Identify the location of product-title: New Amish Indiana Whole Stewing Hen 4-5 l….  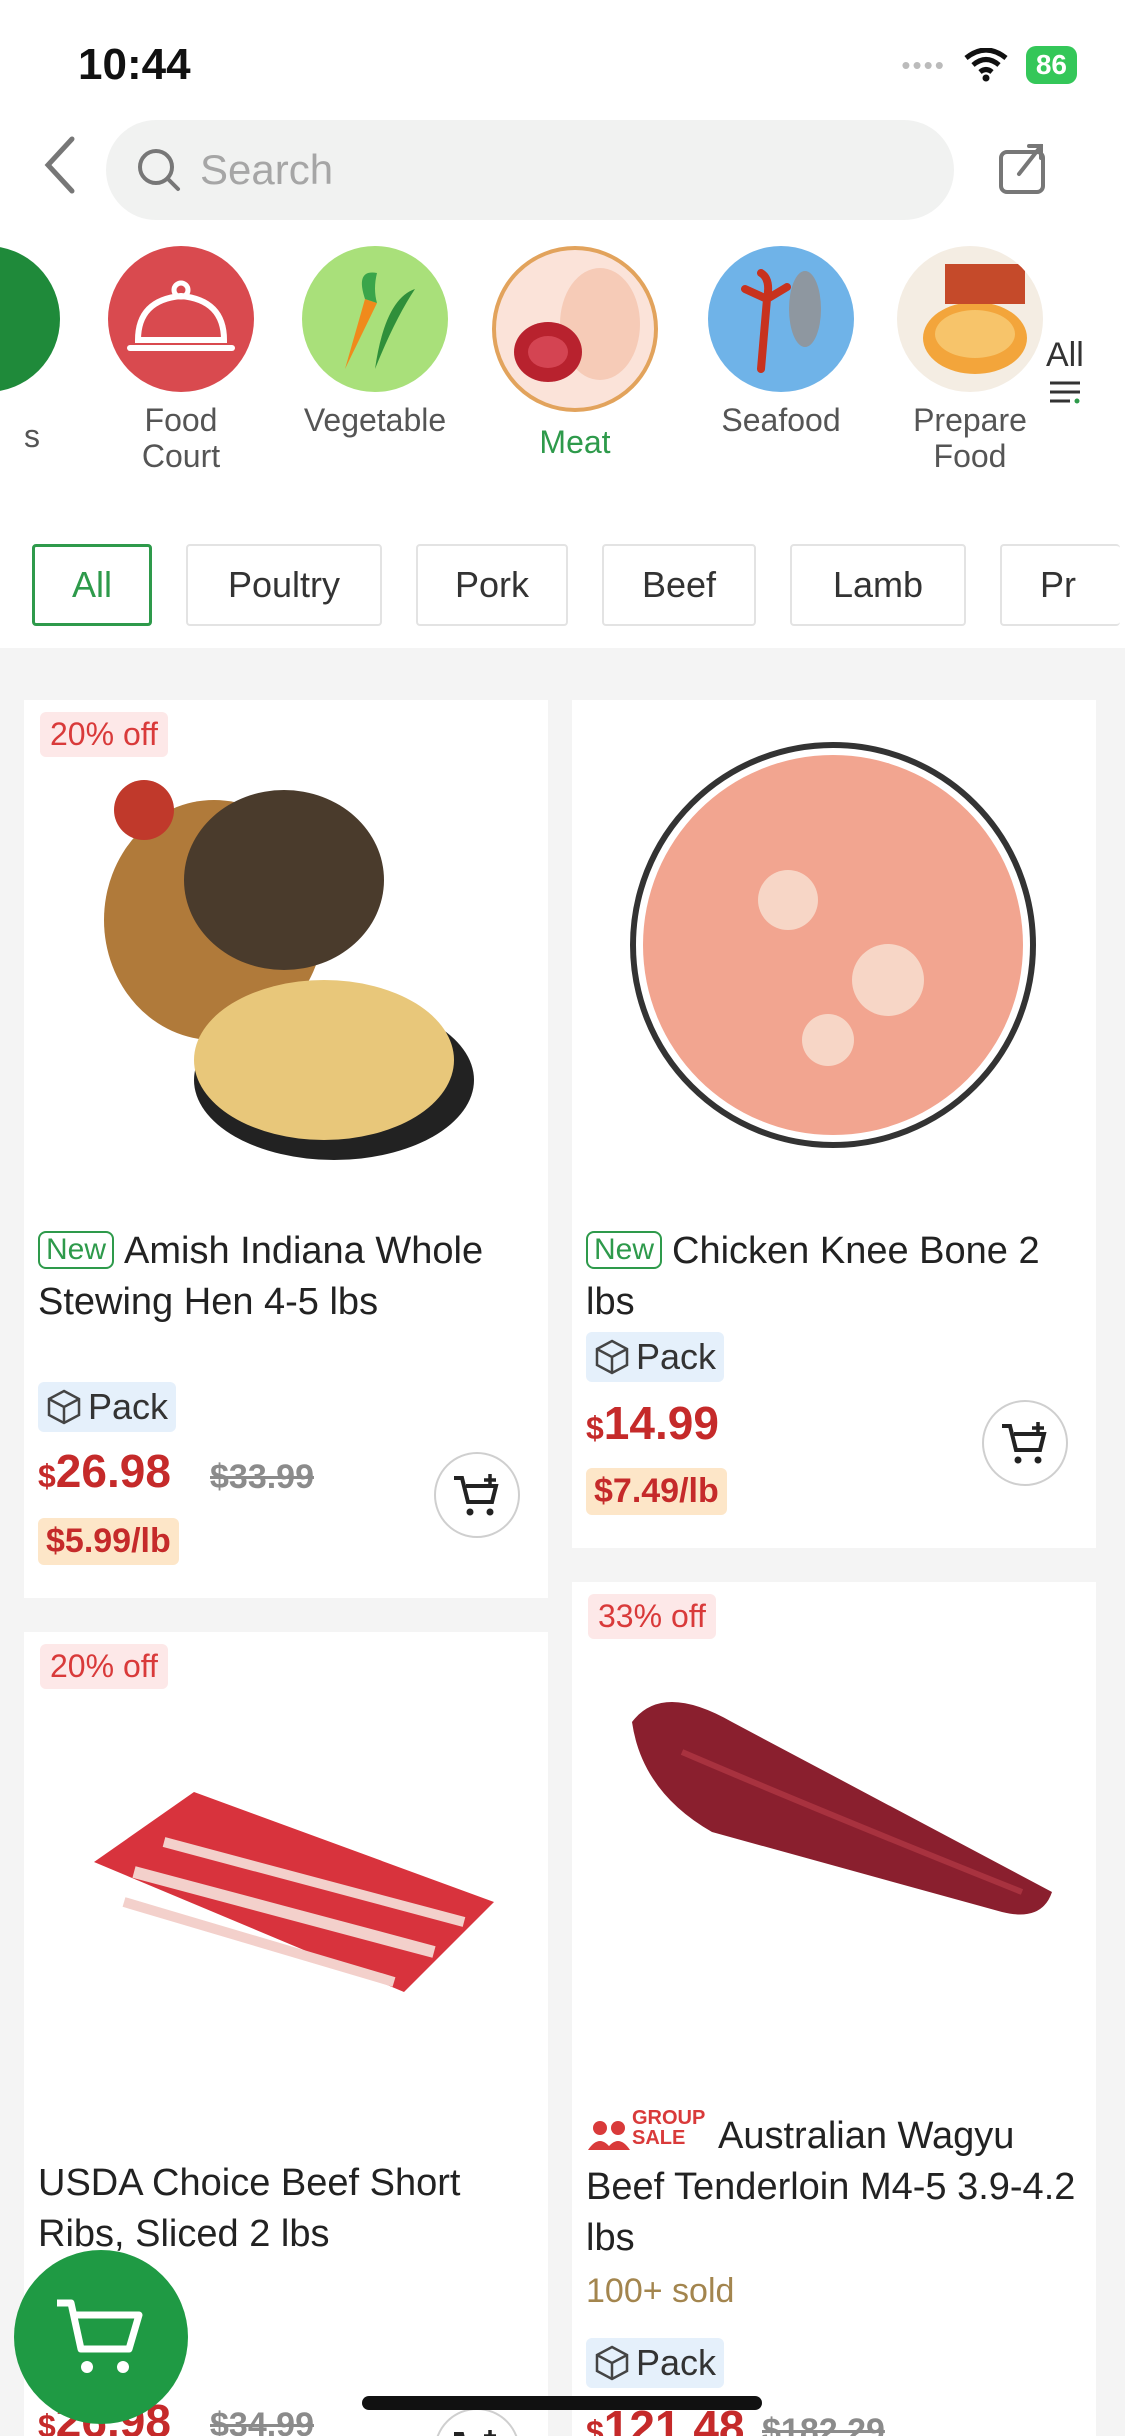
(286, 1277).